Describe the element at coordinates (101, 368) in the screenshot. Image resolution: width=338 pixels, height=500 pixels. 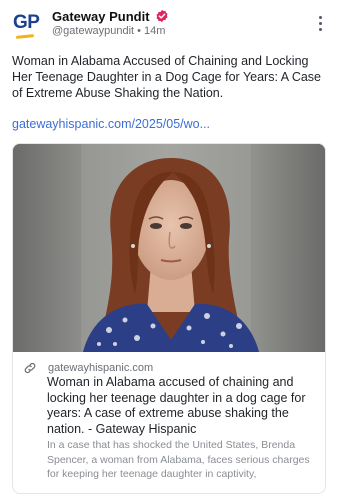
I see `card-domain: gatewayhispanic.com` at that location.